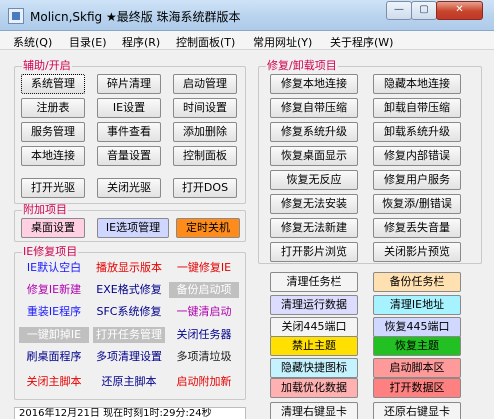 This screenshot has height=419, width=494. Describe the element at coordinates (417, 282) in the screenshot. I see `backup-taskbar-button: 备份任务栏` at that location.